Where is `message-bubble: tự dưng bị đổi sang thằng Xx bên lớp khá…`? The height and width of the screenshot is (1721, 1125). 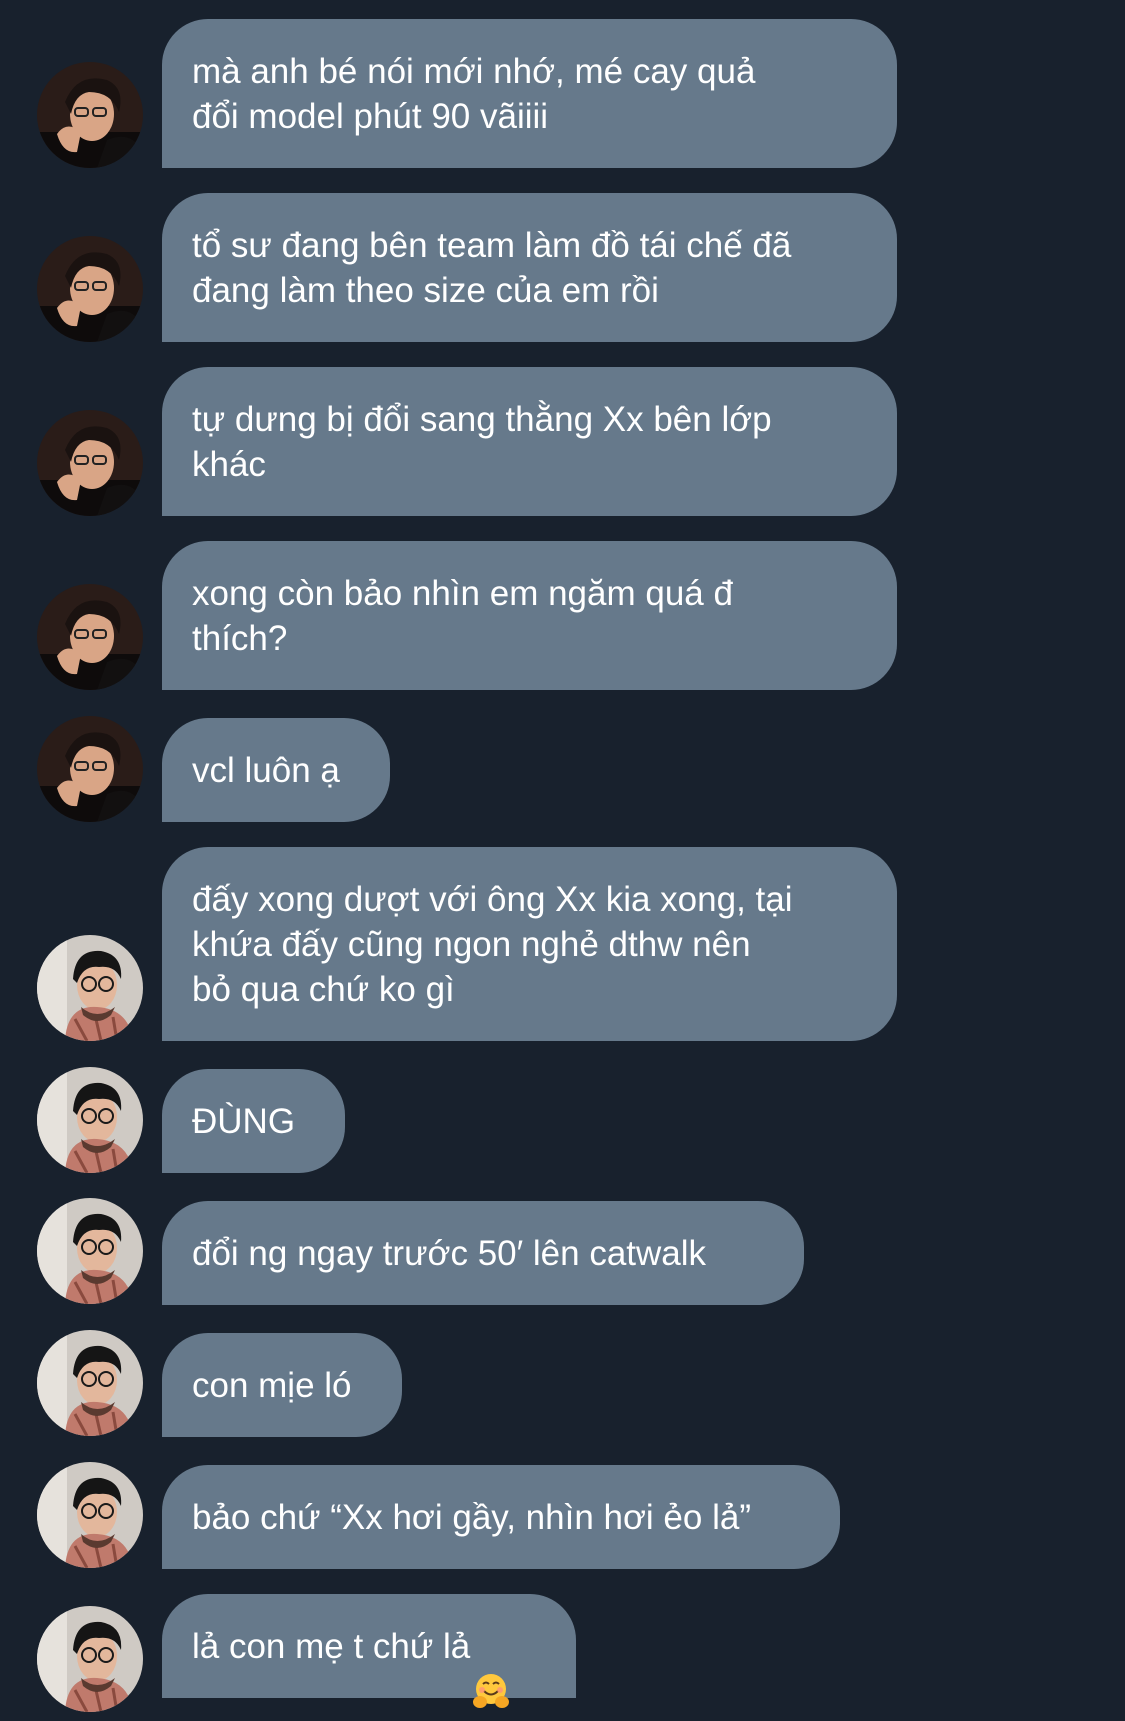
message-bubble: tự dưng bị đổi sang thằng Xx bên lớp khá… is located at coordinates (529, 441).